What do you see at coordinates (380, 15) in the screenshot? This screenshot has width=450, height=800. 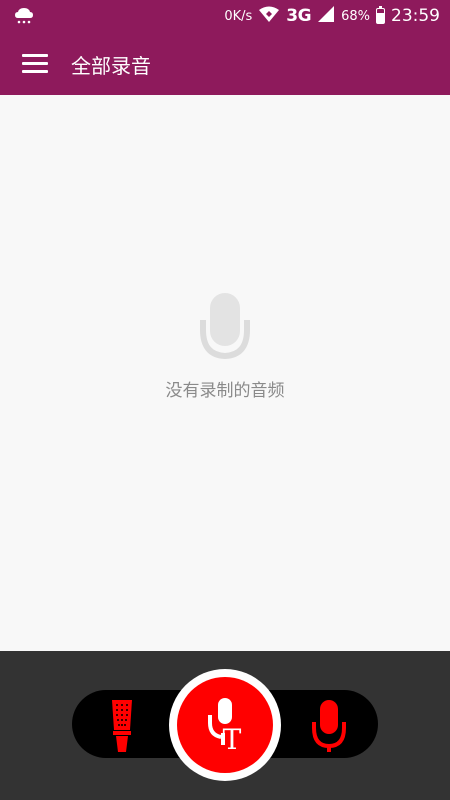 I see `battery-icon` at bounding box center [380, 15].